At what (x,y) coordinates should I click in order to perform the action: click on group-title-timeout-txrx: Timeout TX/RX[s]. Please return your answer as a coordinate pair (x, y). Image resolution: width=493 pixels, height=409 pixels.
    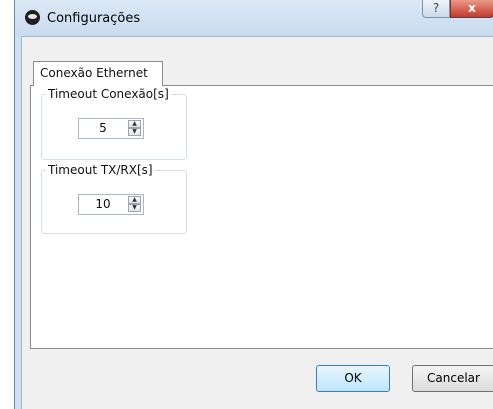
    Looking at the image, I should click on (100, 170).